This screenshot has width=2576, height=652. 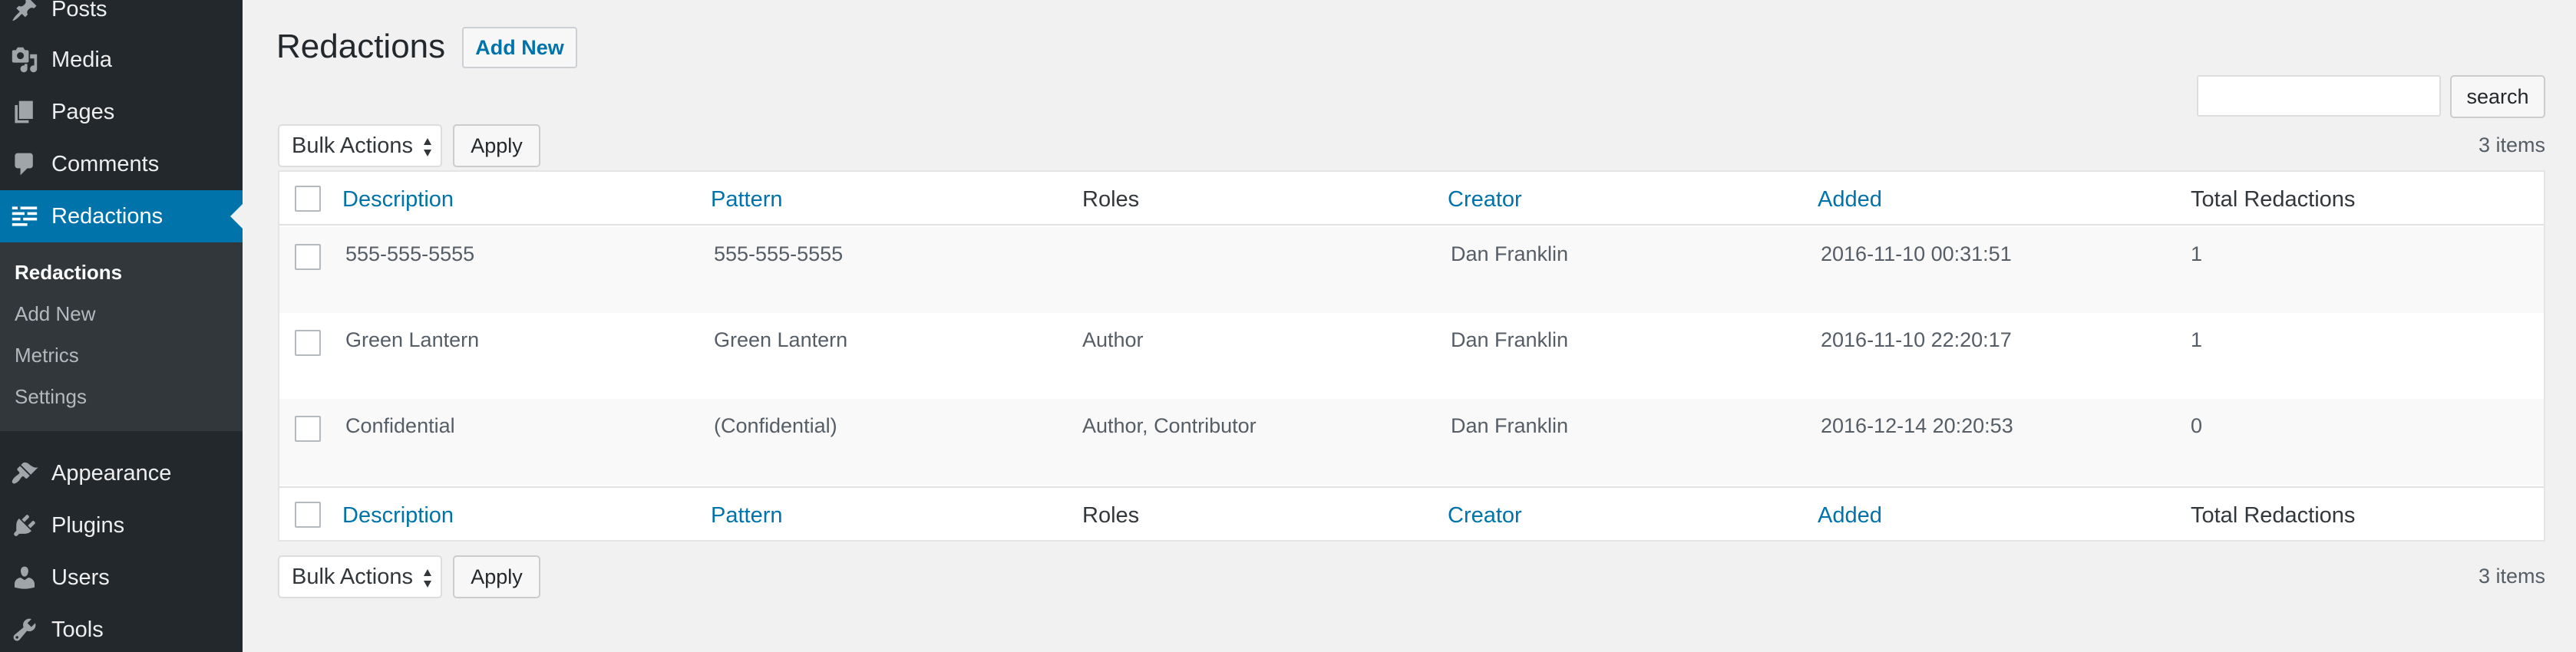 What do you see at coordinates (1917, 426) in the screenshot?
I see `cell-added: 2016-12-14 20:20:53` at bounding box center [1917, 426].